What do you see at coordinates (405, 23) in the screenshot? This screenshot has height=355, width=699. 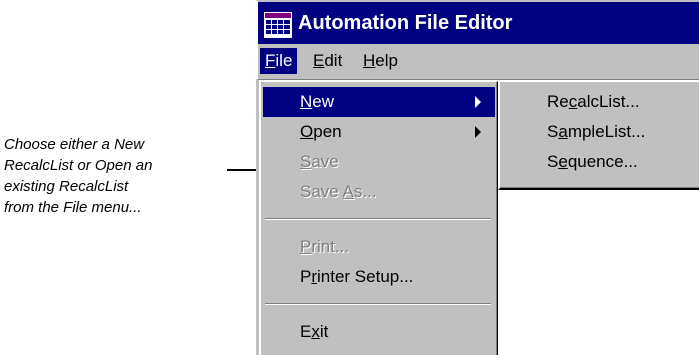 I see `window-title: Automation File Editor` at bounding box center [405, 23].